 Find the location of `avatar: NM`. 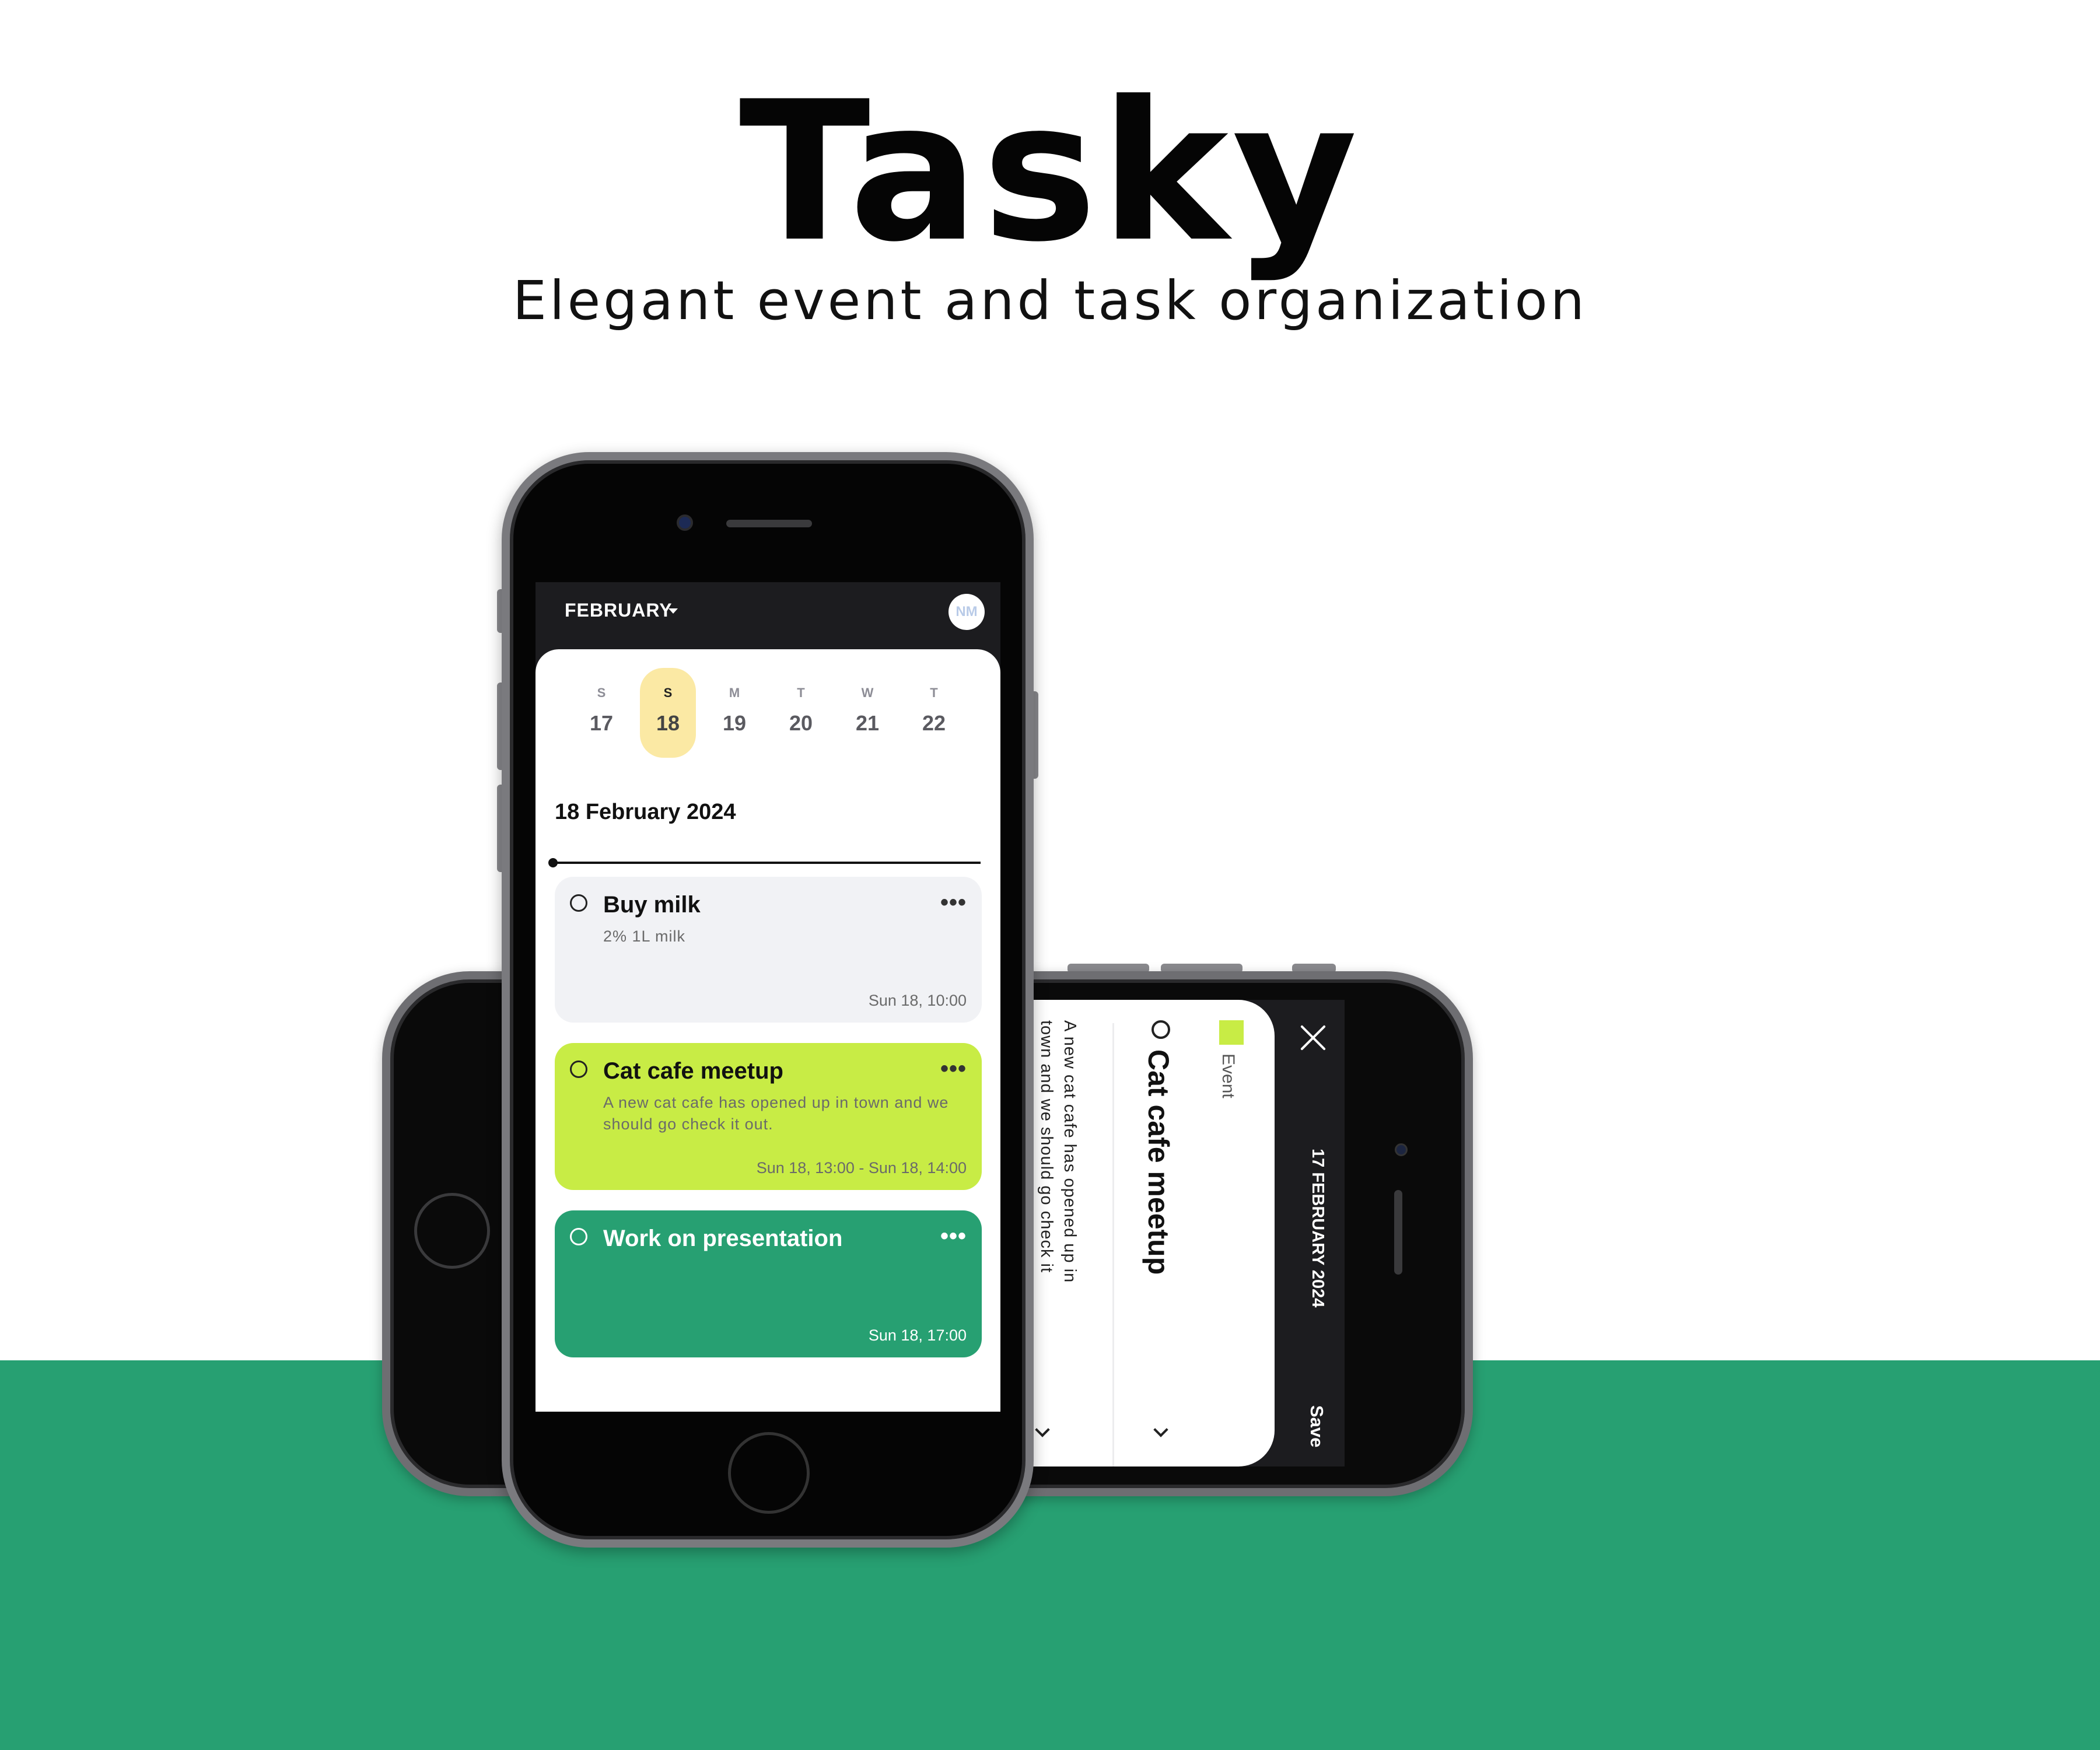

avatar: NM is located at coordinates (967, 612).